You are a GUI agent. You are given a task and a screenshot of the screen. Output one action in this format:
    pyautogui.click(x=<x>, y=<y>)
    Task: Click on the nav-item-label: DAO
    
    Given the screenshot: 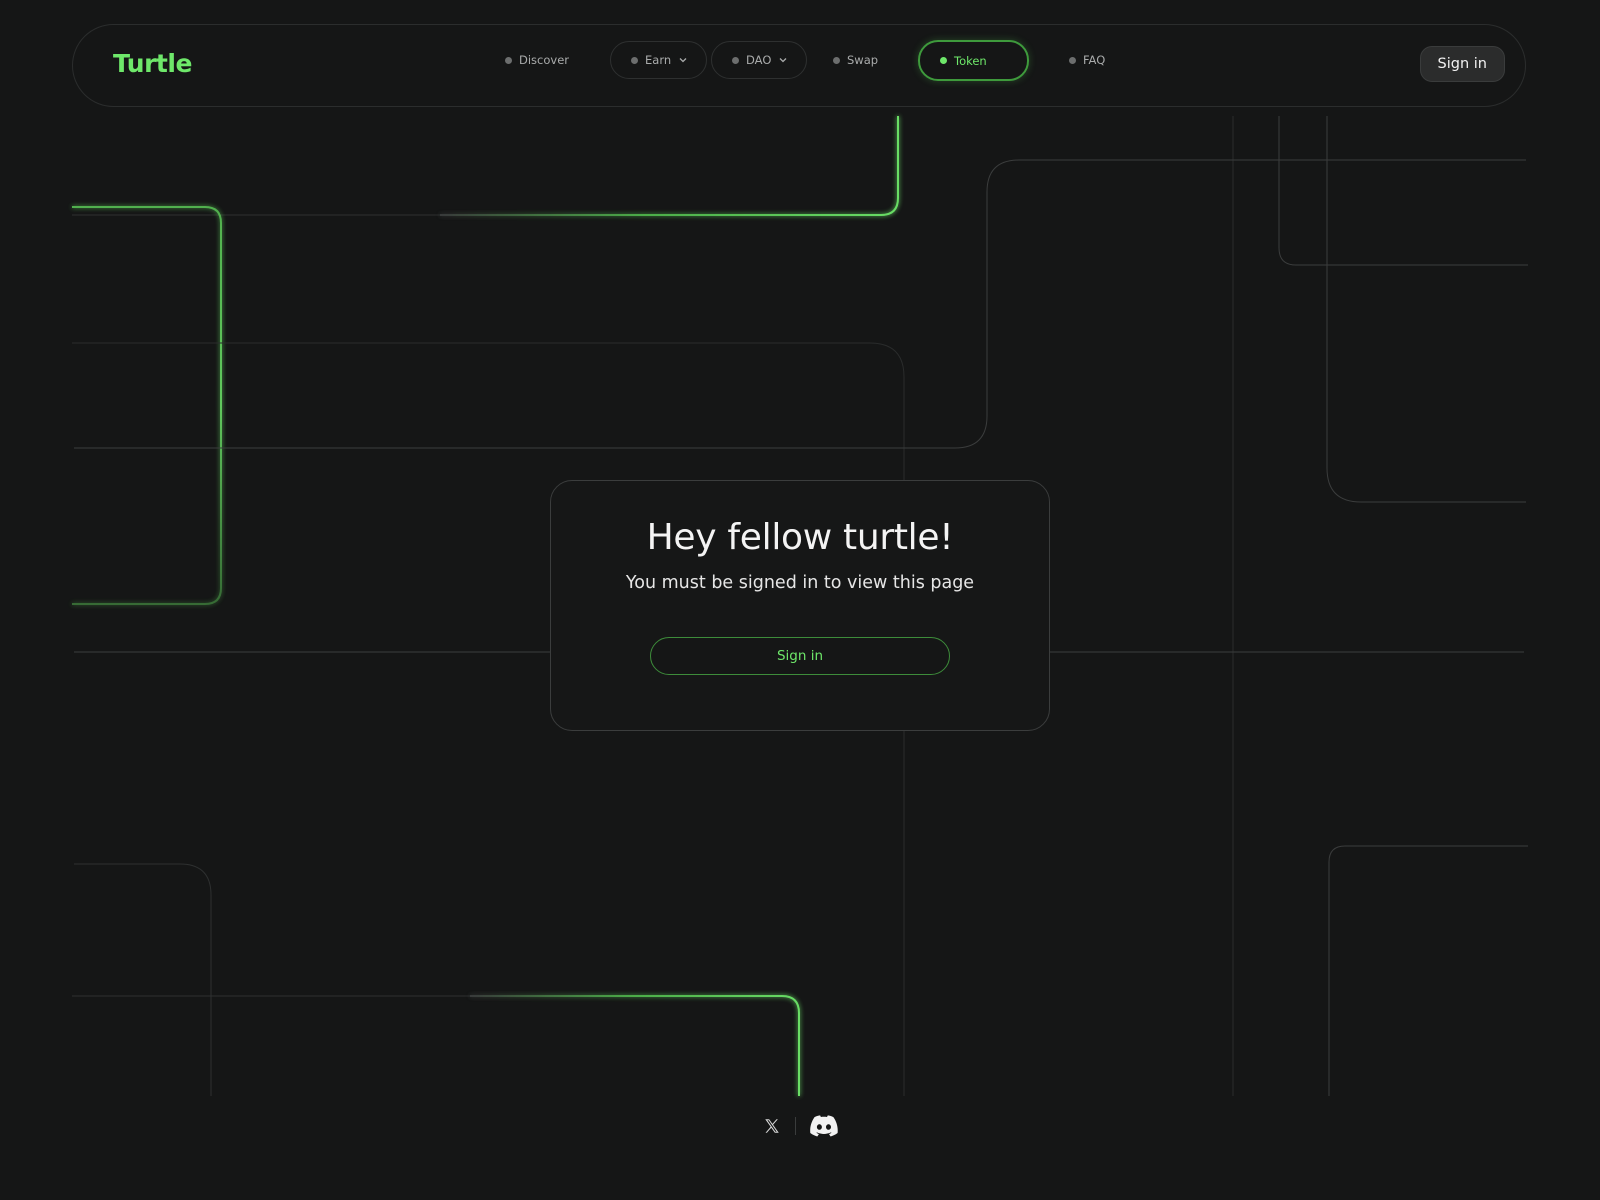 What is the action you would take?
    pyautogui.click(x=759, y=60)
    